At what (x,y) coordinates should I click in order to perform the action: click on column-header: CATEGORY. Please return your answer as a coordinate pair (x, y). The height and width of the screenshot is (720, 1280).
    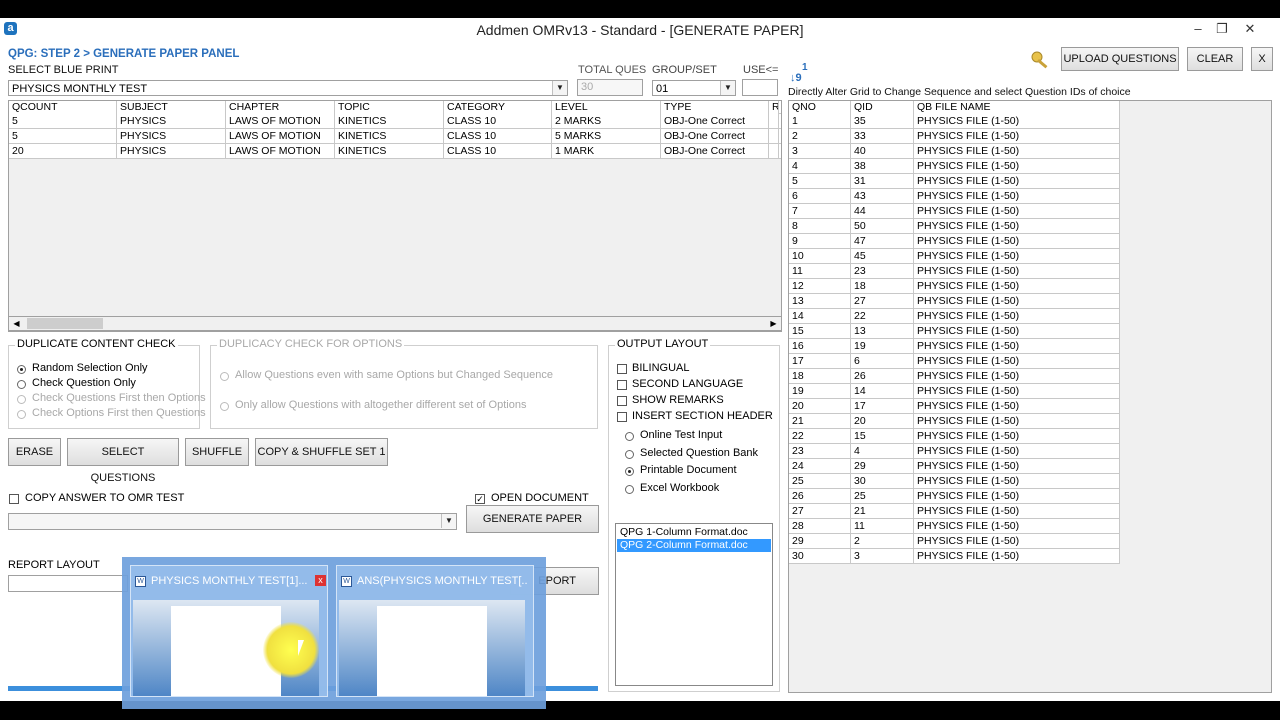
    Looking at the image, I should click on (498, 107).